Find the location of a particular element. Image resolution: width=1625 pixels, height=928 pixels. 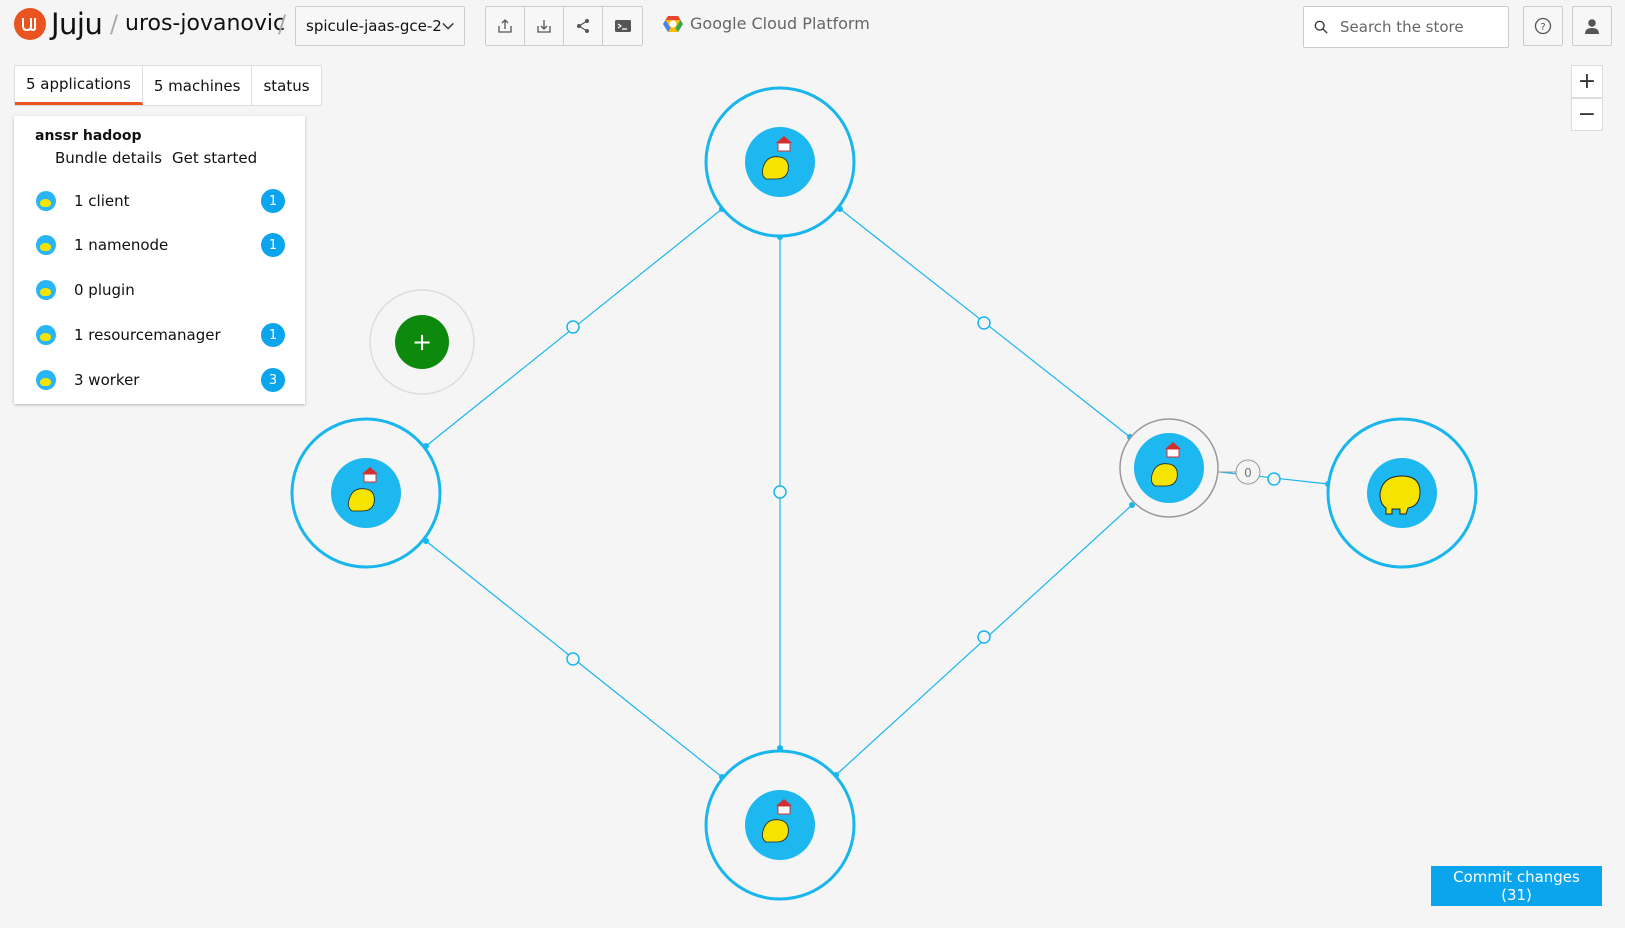

list-item-client: 1 client 1 is located at coordinates (159, 201).